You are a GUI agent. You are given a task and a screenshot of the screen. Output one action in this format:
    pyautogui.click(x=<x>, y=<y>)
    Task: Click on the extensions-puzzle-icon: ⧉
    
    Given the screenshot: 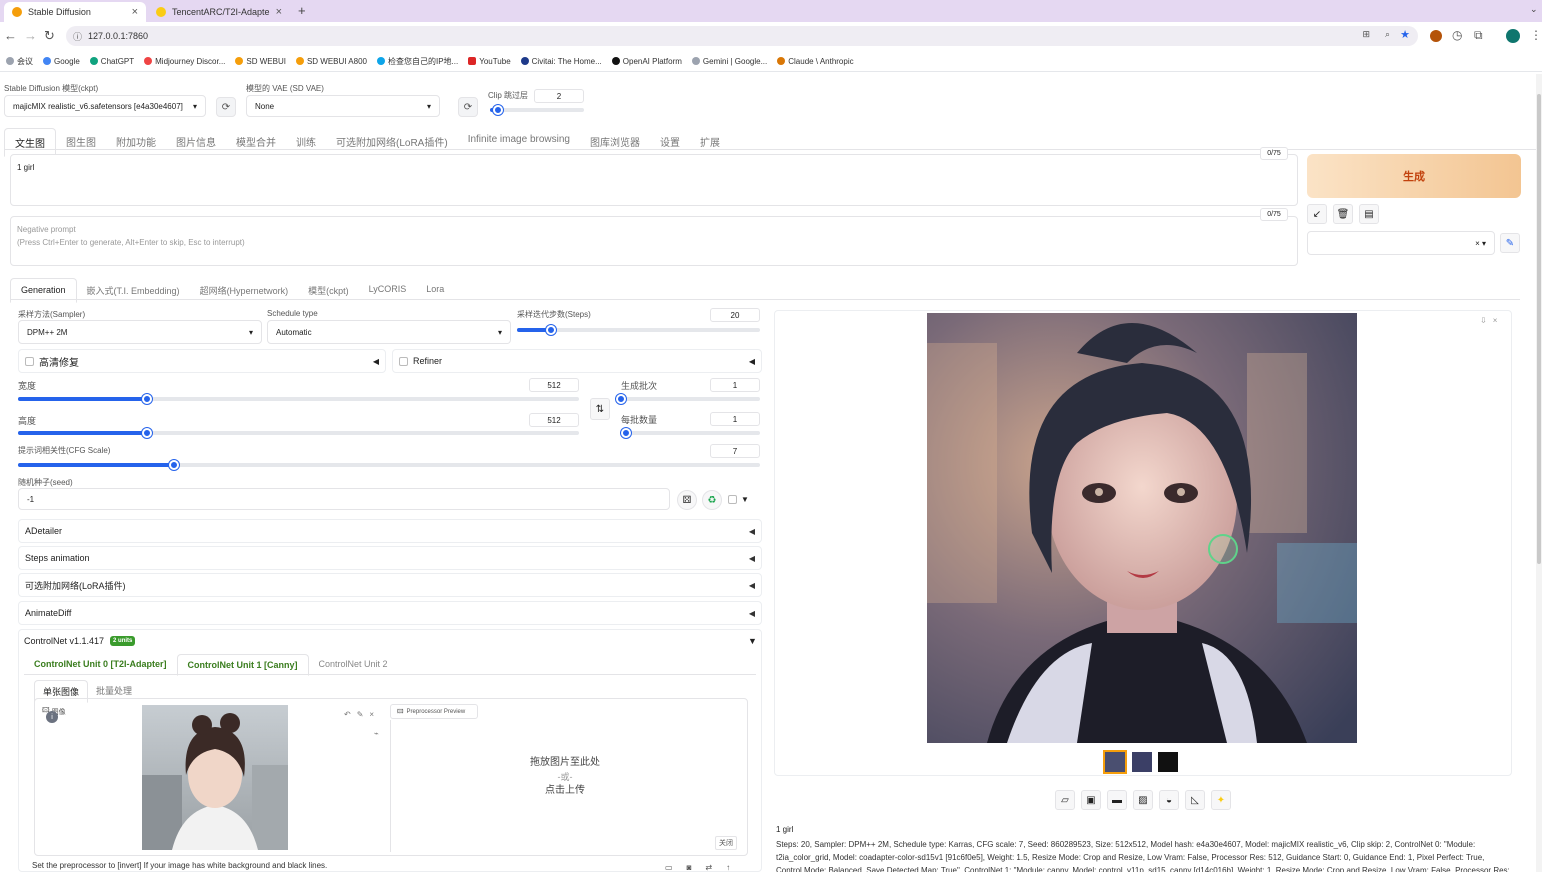 What is the action you would take?
    pyautogui.click(x=1478, y=35)
    